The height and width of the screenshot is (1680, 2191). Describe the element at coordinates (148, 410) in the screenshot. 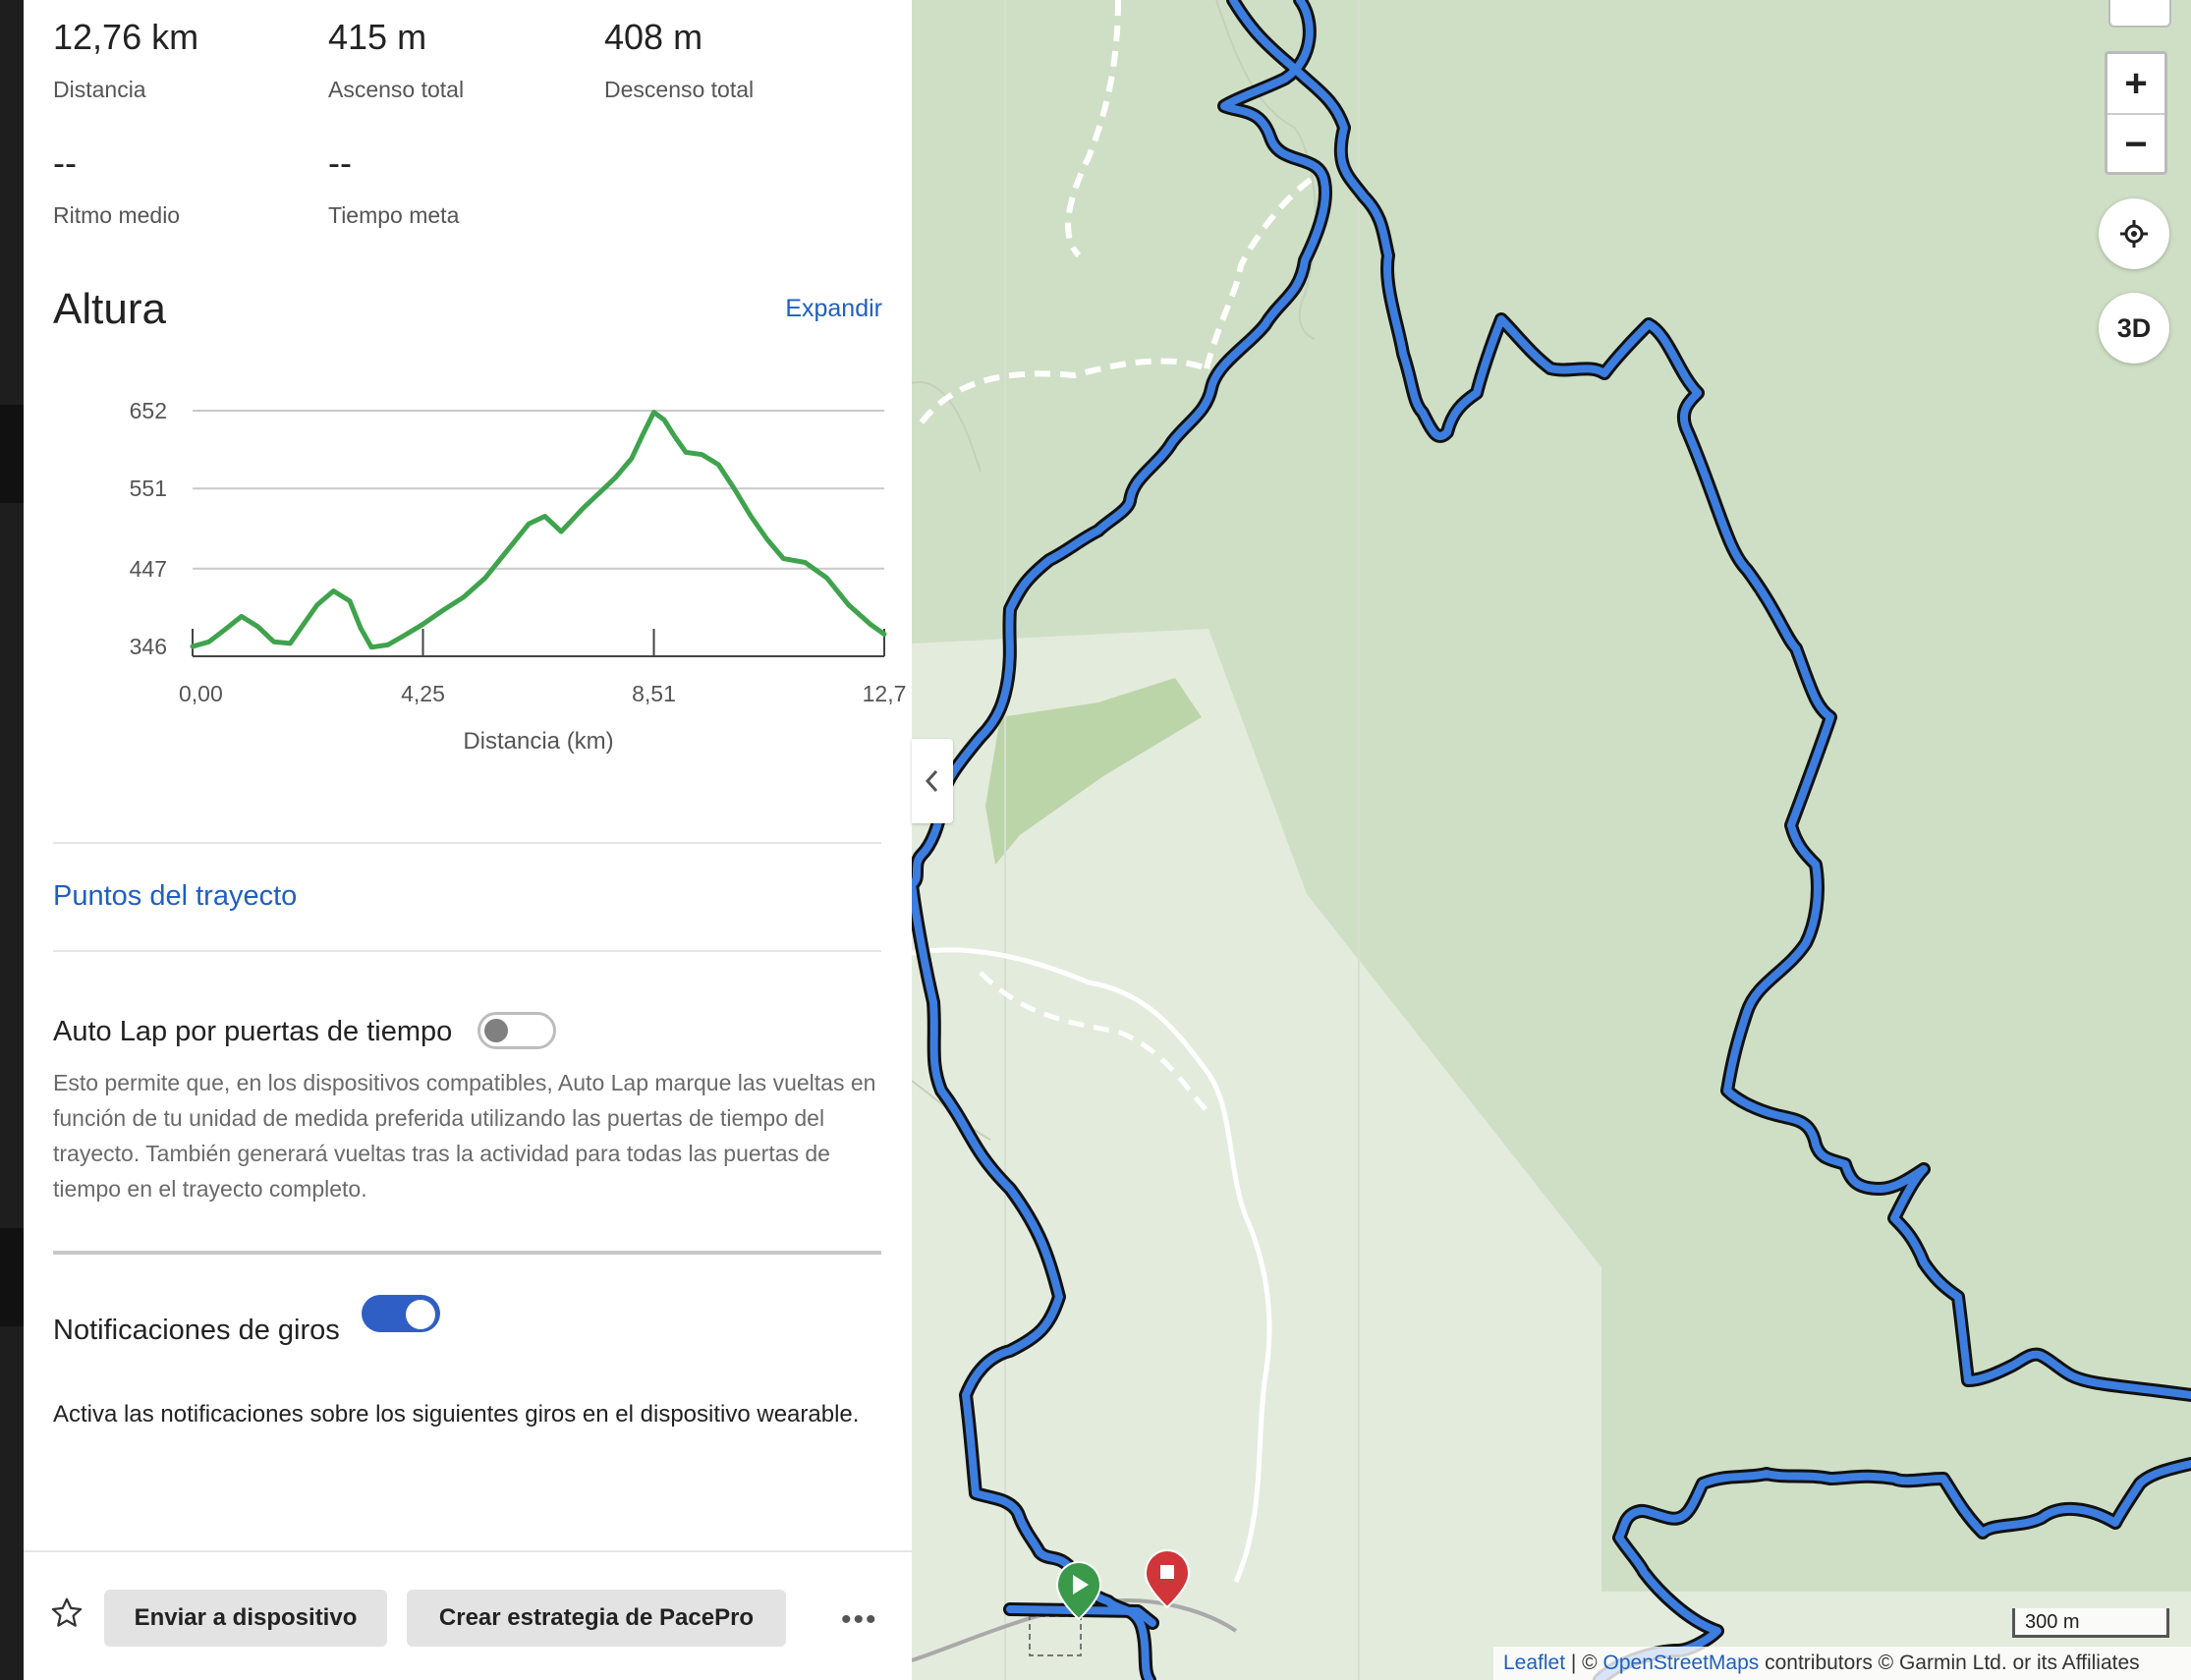

I see `y-tick-label: 652` at that location.